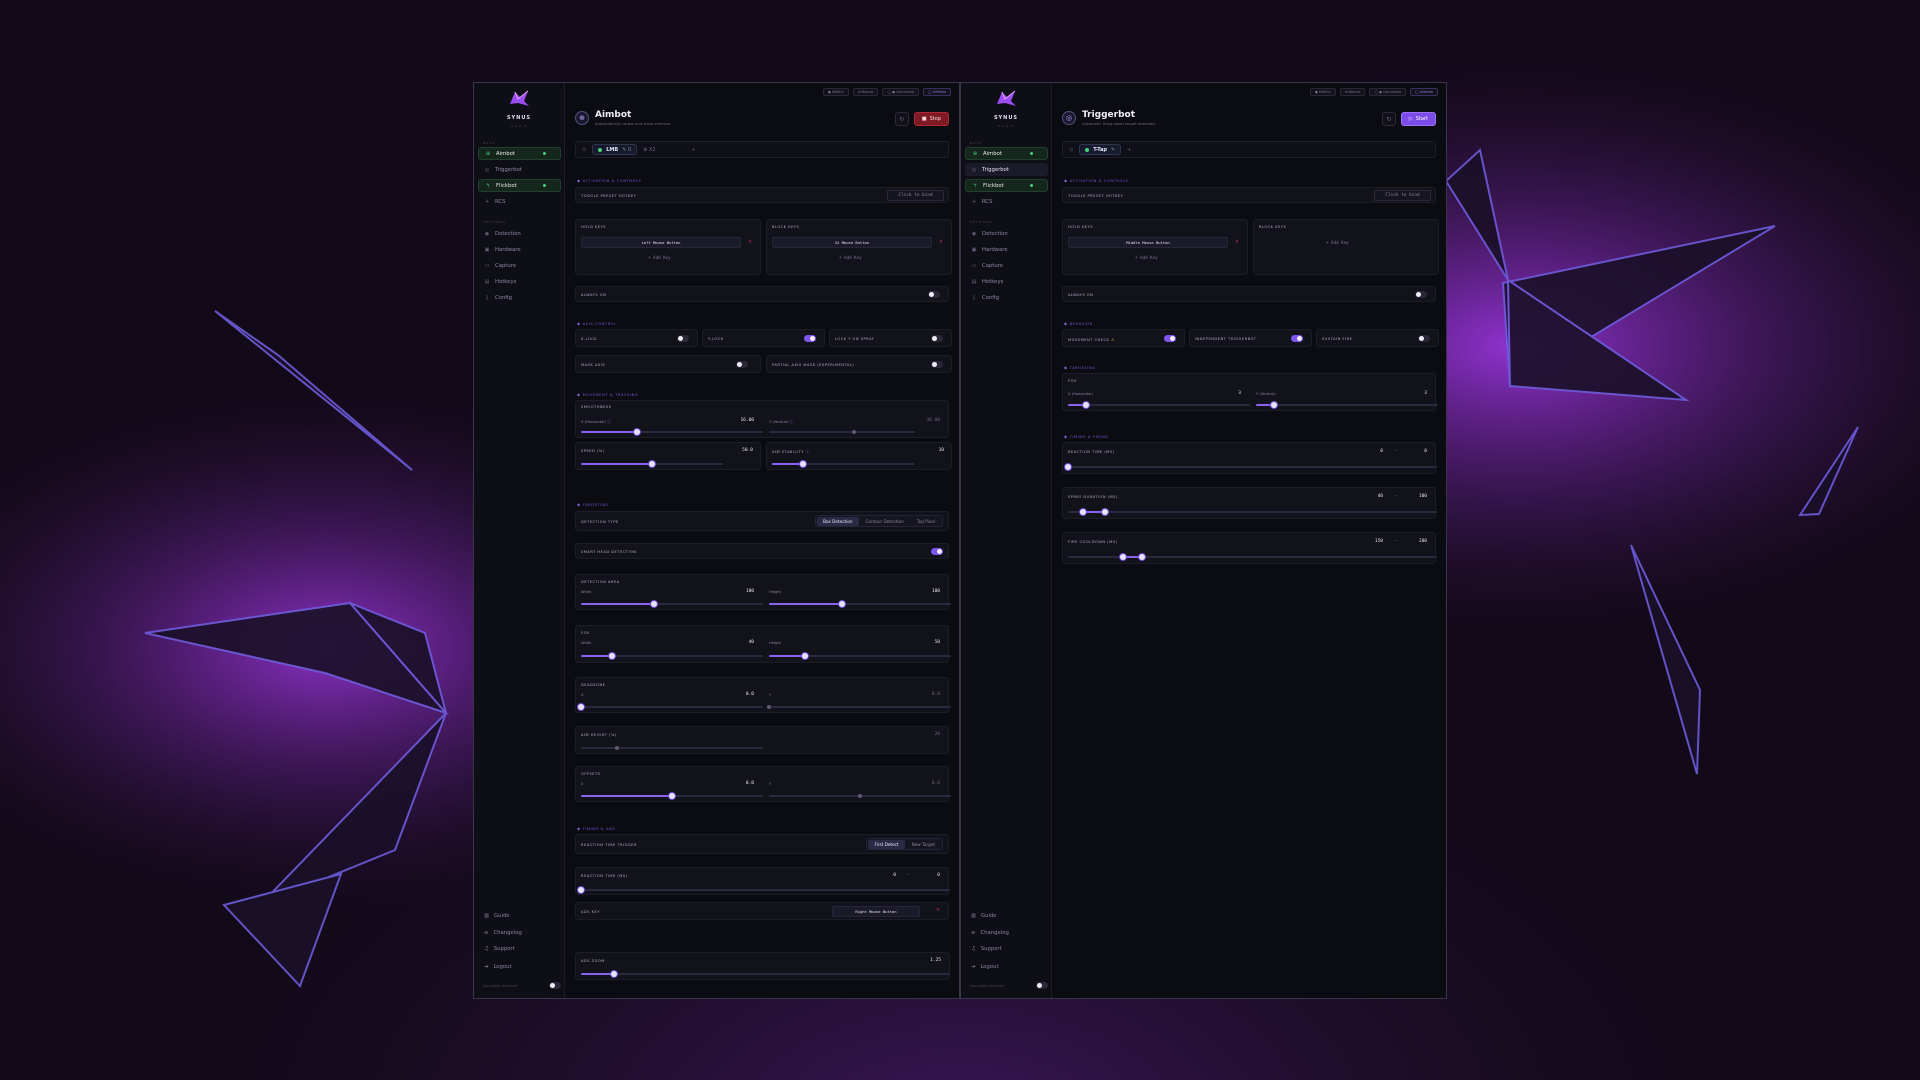  What do you see at coordinates (1418, 119) in the screenshot?
I see `start-button: ▷ Start` at bounding box center [1418, 119].